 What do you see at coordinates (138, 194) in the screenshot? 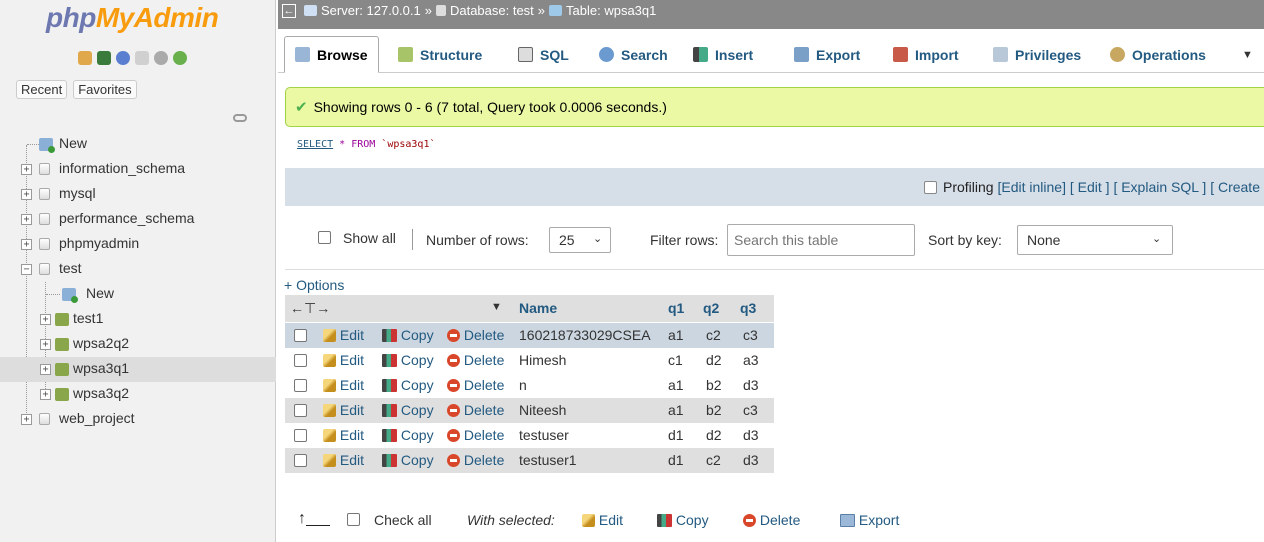
I see `tree-item-mysql: + mysql` at bounding box center [138, 194].